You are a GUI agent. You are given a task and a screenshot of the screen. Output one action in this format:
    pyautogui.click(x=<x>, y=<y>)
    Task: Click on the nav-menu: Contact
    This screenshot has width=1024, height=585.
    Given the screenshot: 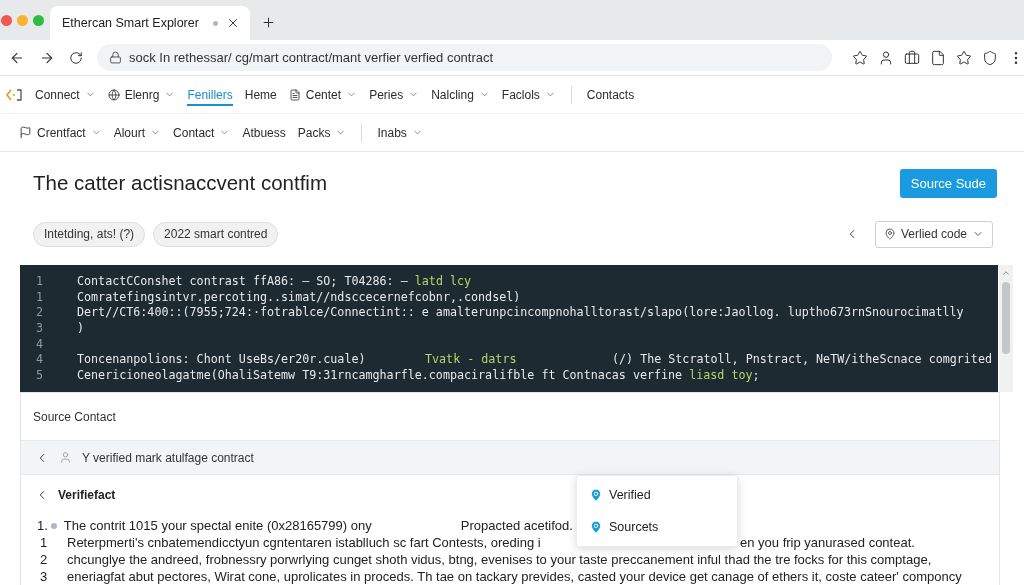 What is the action you would take?
    pyautogui.click(x=202, y=132)
    